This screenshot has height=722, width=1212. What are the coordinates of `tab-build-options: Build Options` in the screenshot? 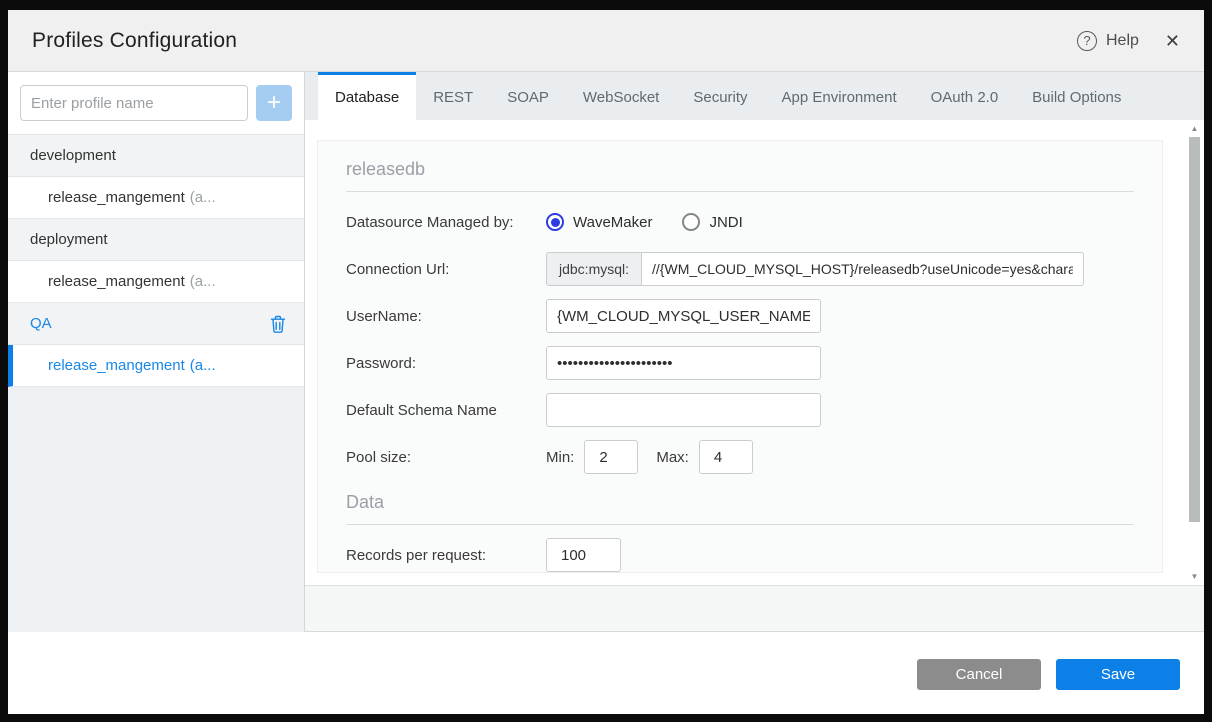 It's located at (1076, 96).